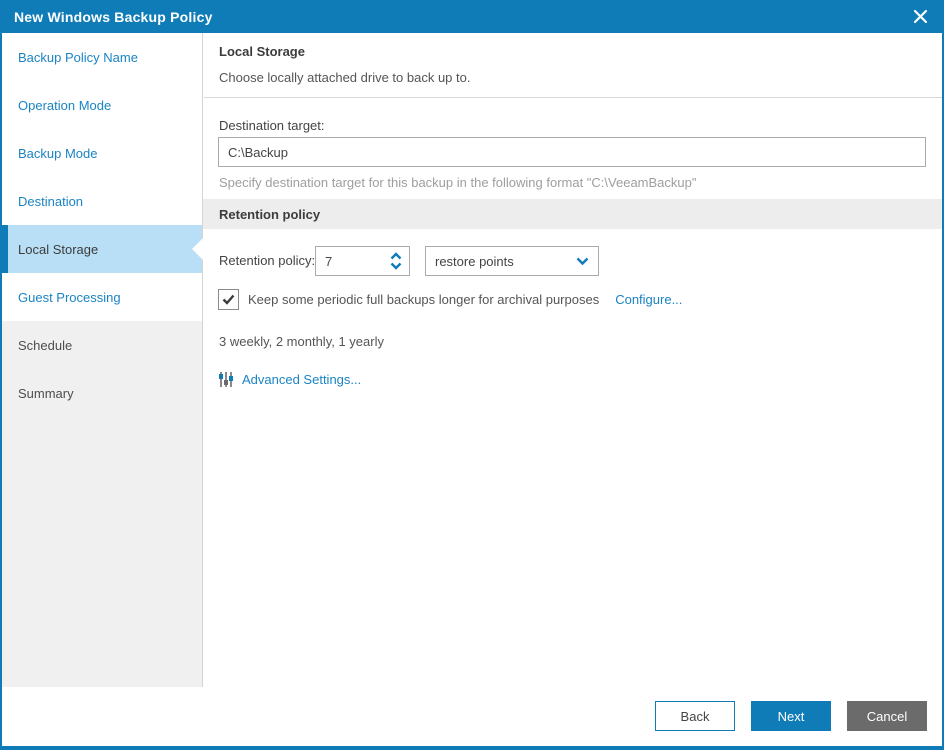 The height and width of the screenshot is (750, 944). I want to click on sidebar-item-operation-mode: Operation Mode, so click(102, 105).